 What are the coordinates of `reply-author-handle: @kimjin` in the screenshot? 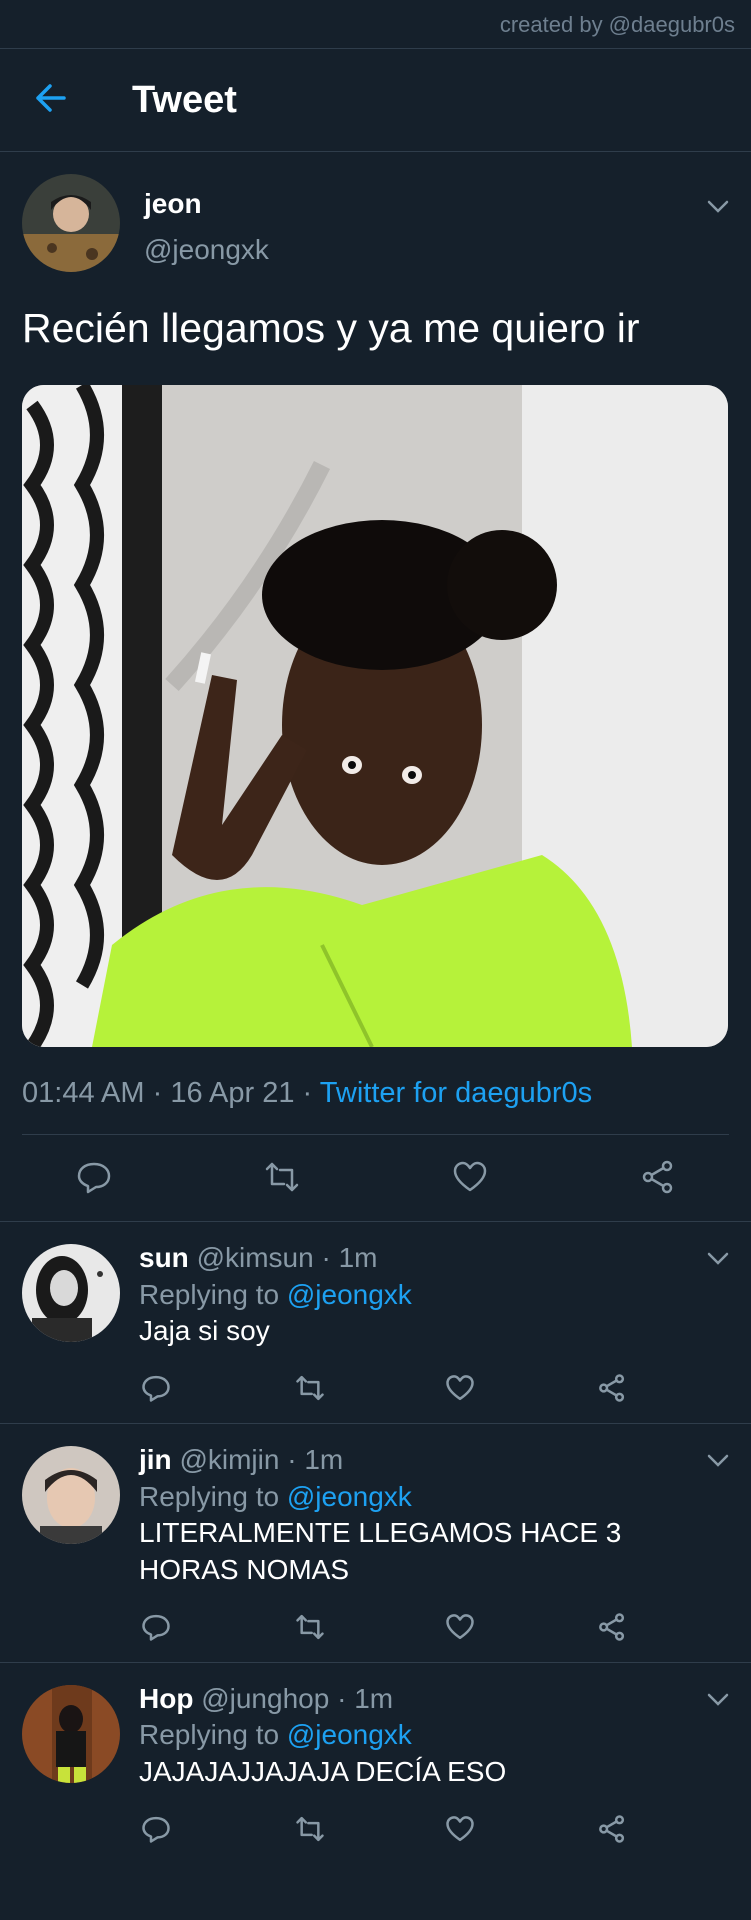 It's located at (229, 1459).